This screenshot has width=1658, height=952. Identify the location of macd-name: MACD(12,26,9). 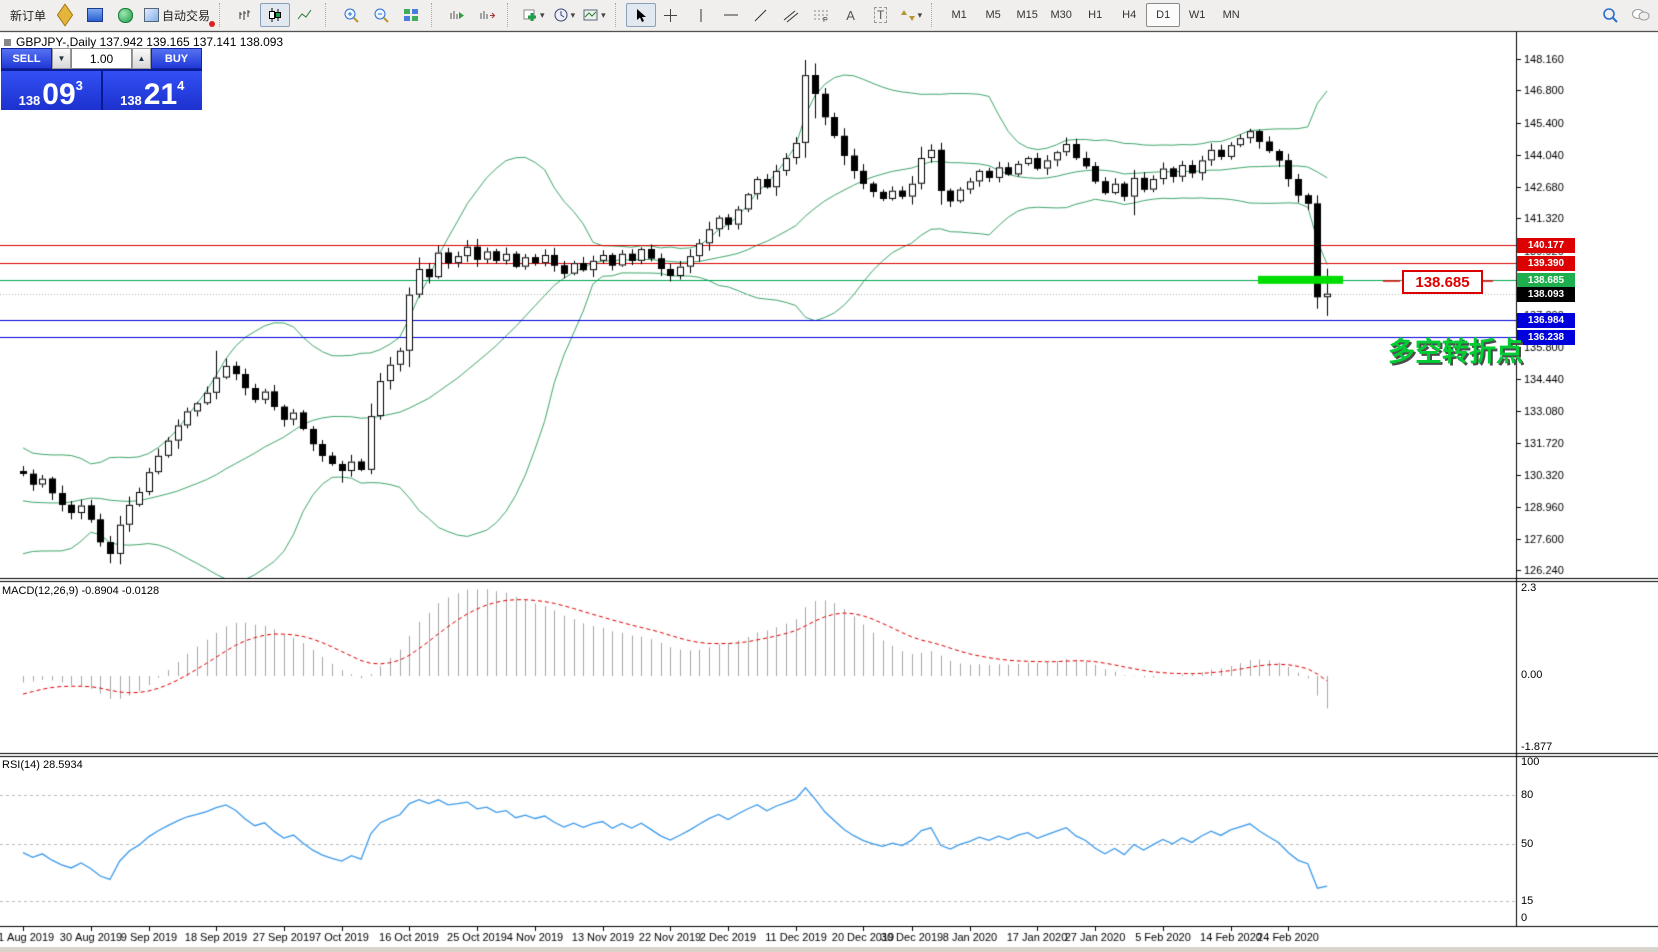
(40, 591).